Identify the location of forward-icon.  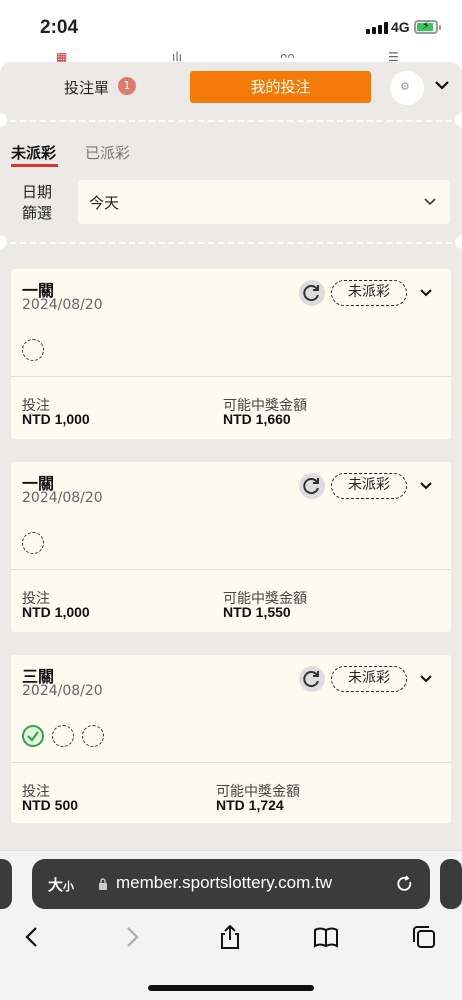
(132, 937).